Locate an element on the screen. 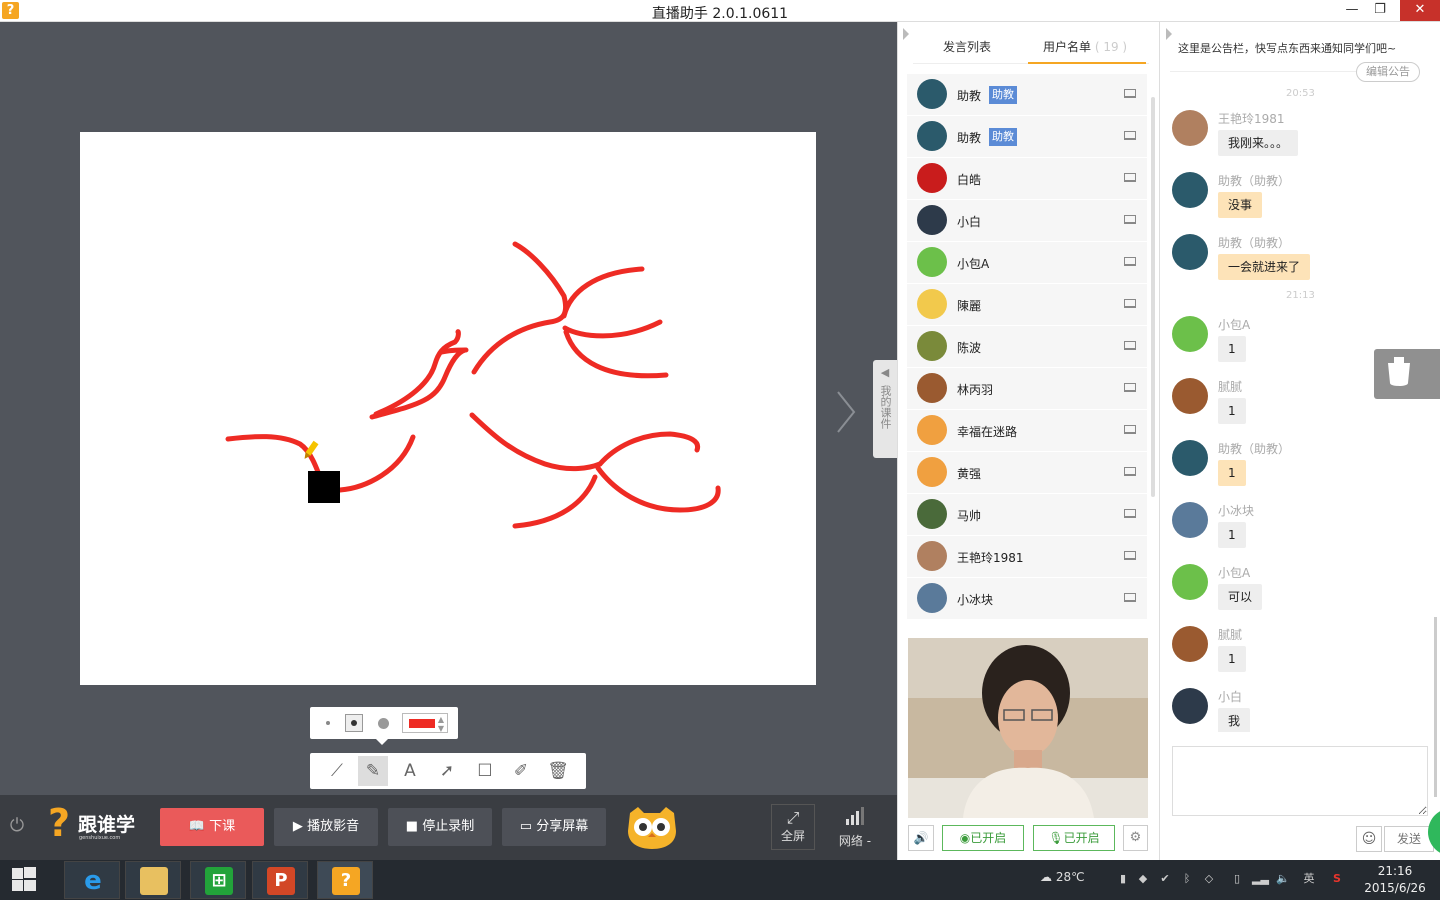 This screenshot has width=1440, height=900. powerpoint-icon: P is located at coordinates (280, 880).